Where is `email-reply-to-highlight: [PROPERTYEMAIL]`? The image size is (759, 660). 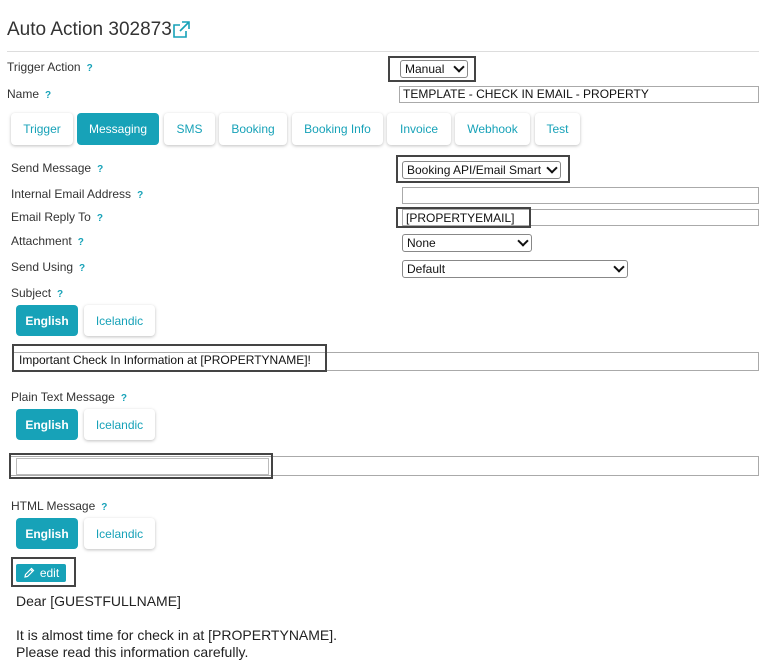 email-reply-to-highlight: [PROPERTYEMAIL] is located at coordinates (463, 217).